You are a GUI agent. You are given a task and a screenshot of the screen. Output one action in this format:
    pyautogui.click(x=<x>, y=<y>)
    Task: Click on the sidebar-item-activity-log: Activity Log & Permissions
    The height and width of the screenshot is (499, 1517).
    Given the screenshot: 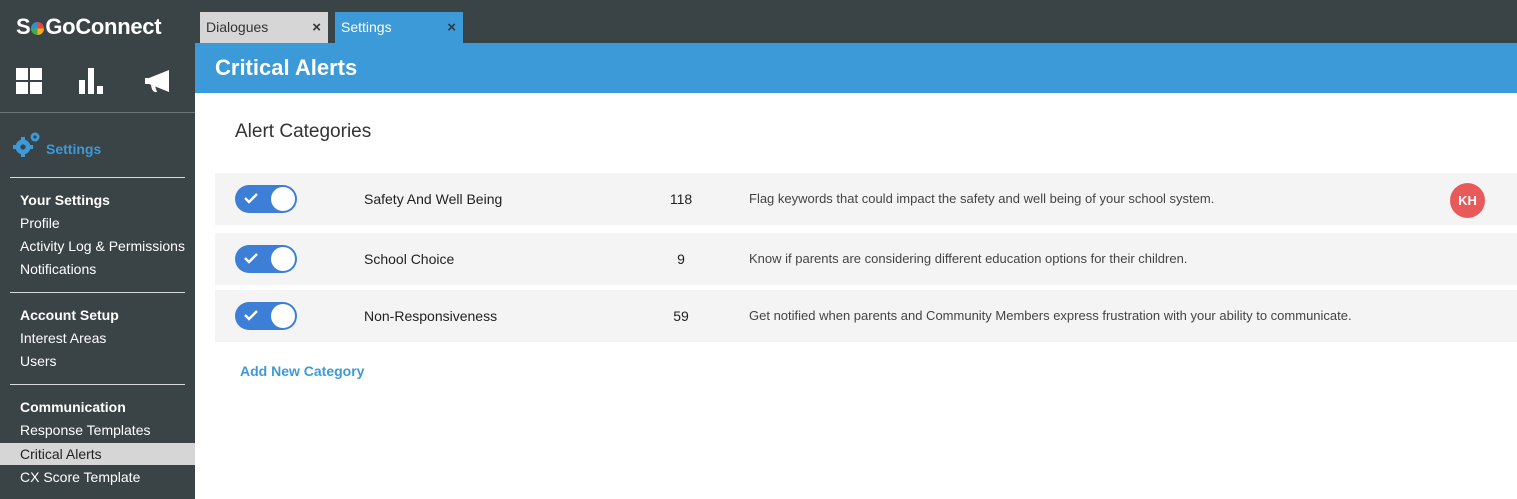 What is the action you would take?
    pyautogui.click(x=97, y=246)
    